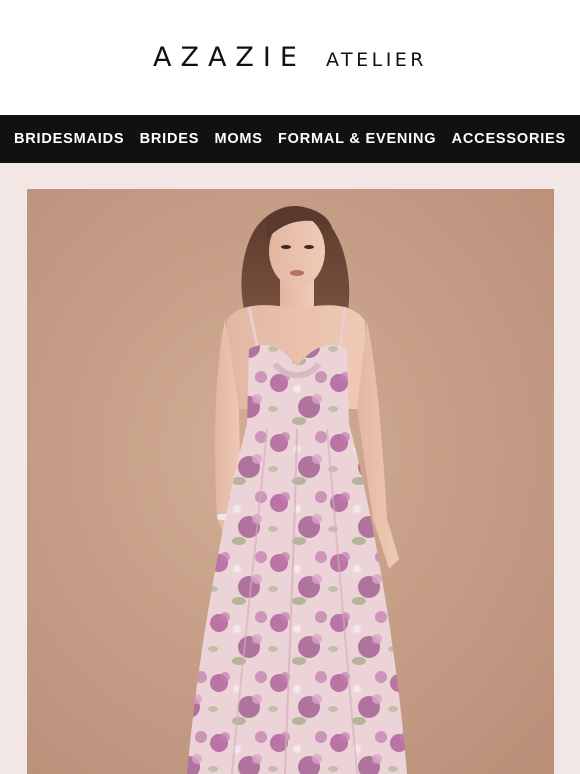  I want to click on nav-item-bridesmaids: BRIDESMAIDS, so click(69, 139).